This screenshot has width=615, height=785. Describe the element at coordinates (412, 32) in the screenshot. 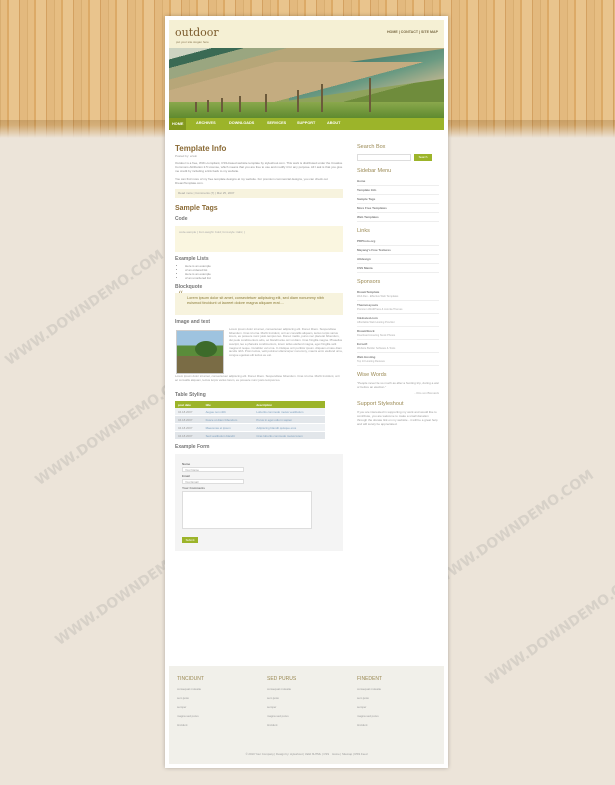

I see `top-nav-links: HOME | CONTACT | SITE MAP` at that location.